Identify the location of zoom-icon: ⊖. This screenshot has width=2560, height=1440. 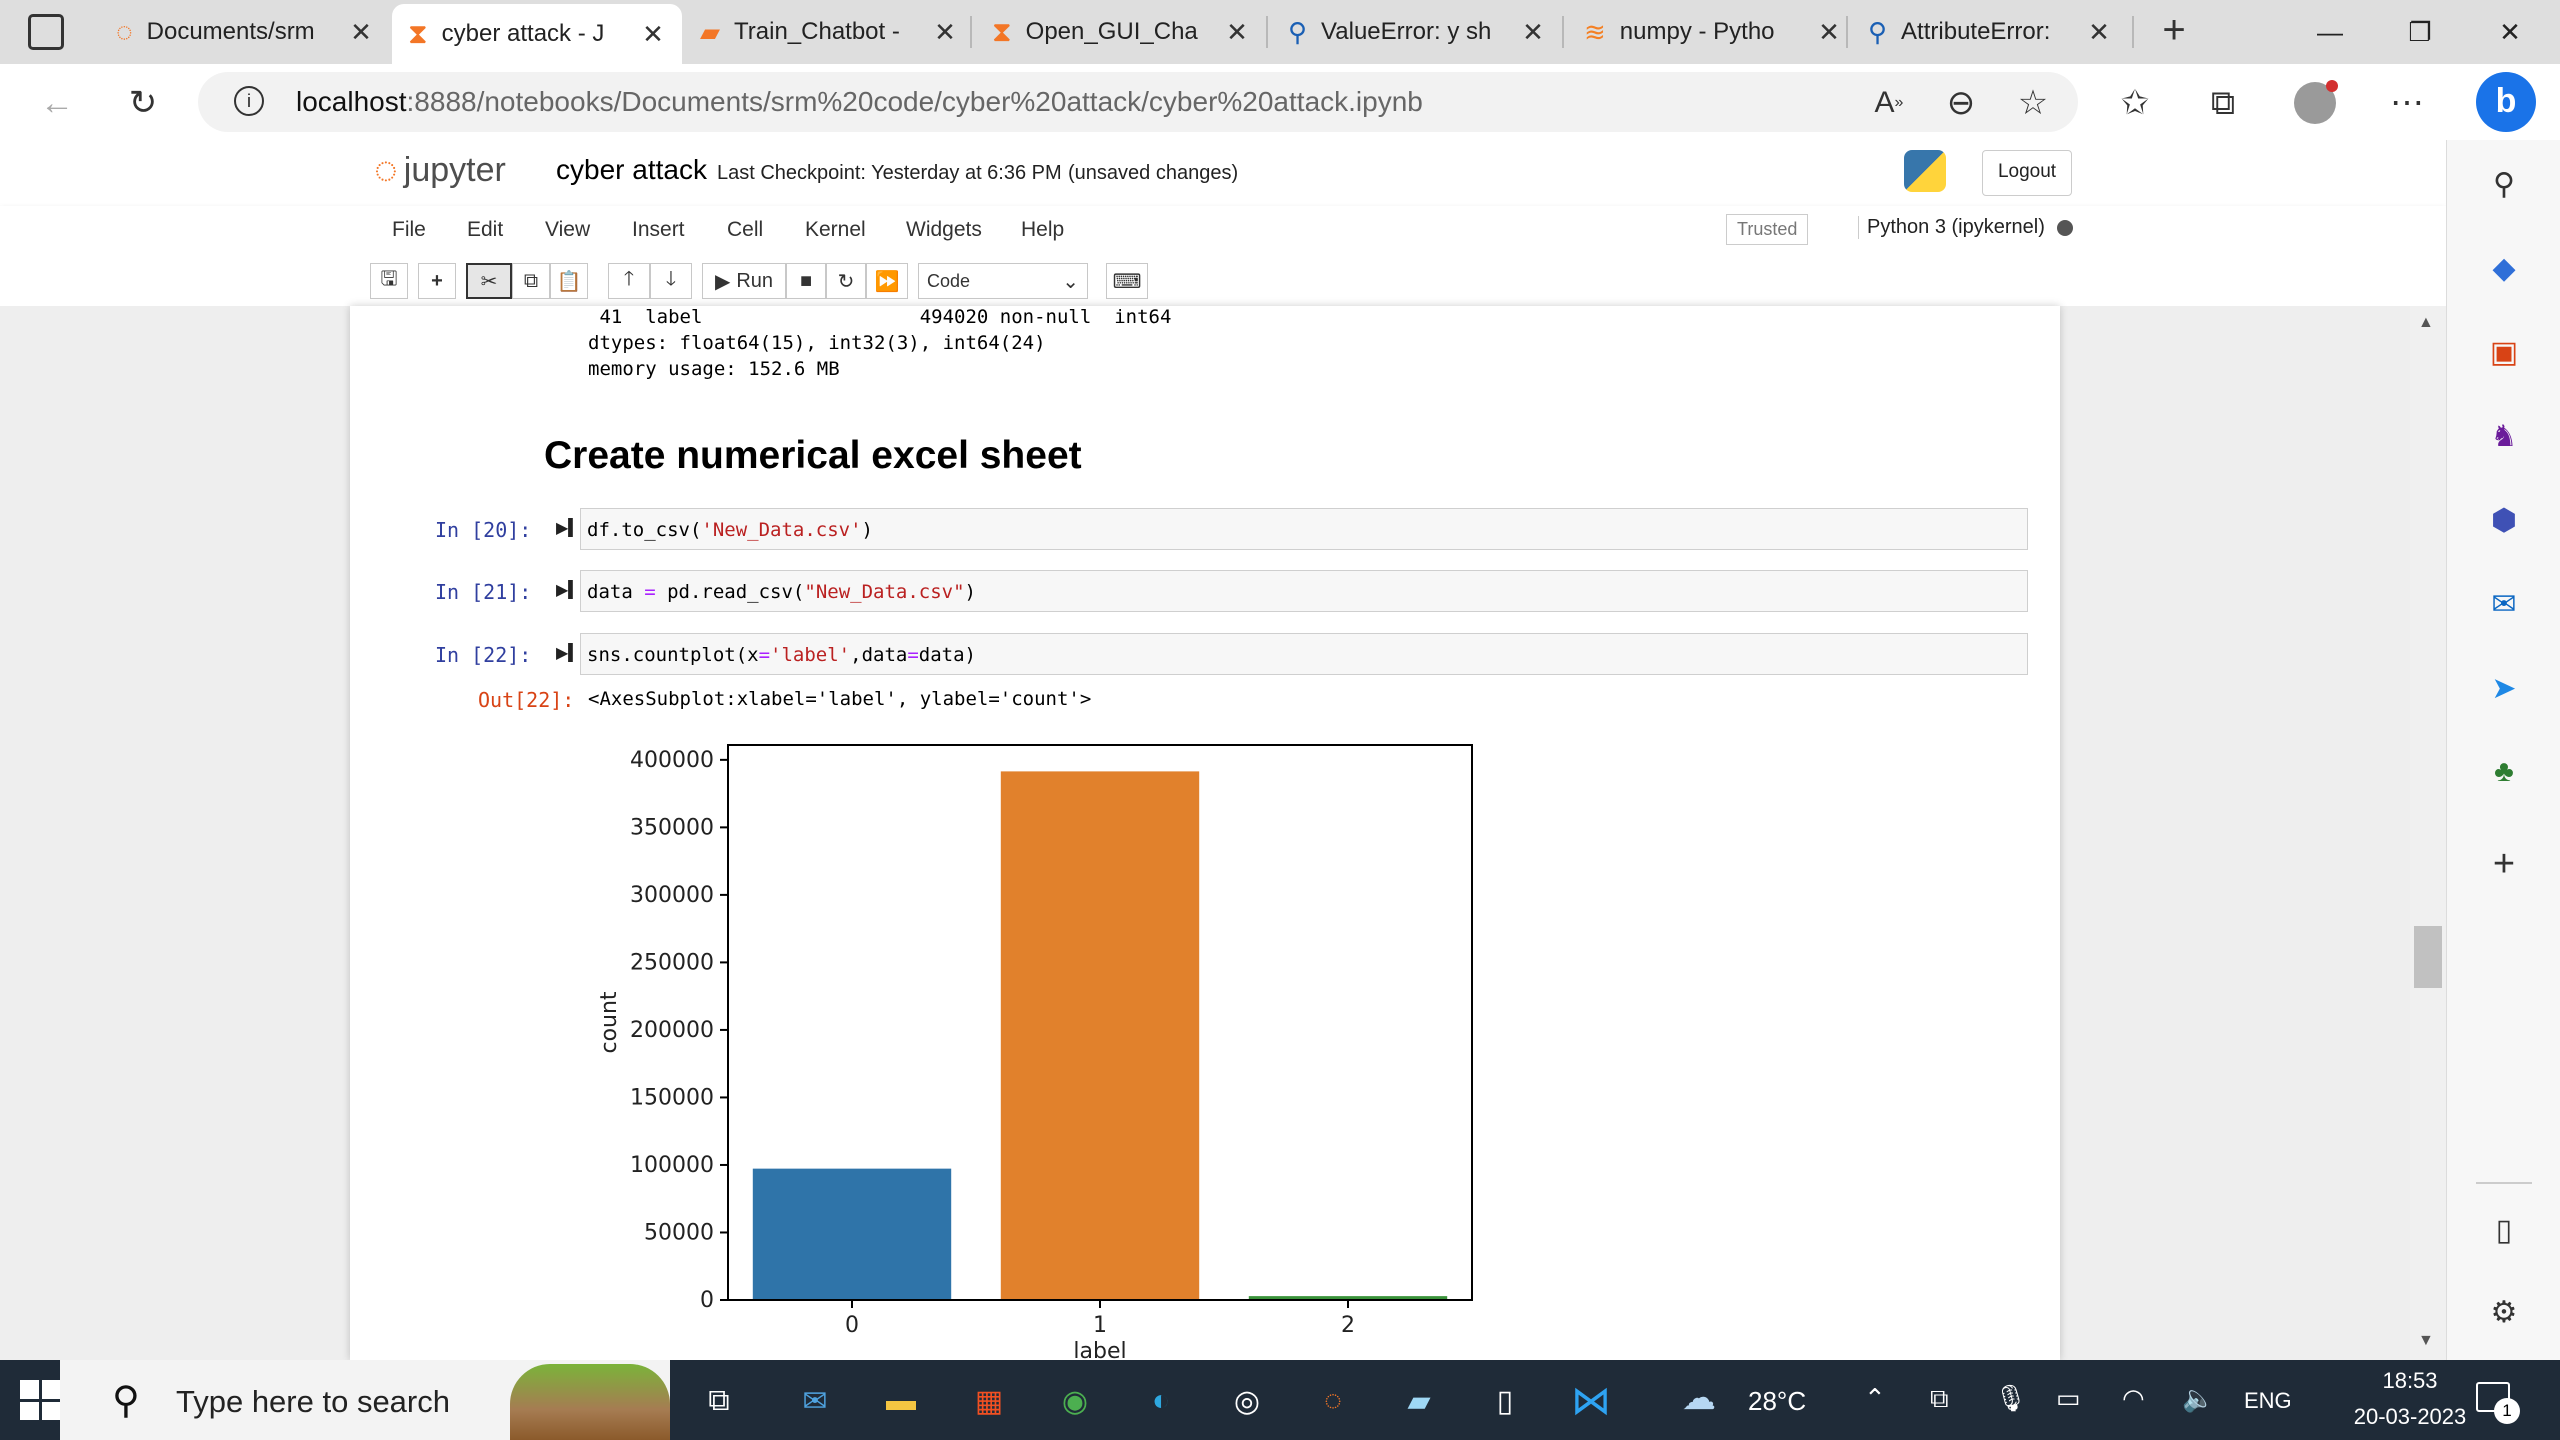
(1961, 103).